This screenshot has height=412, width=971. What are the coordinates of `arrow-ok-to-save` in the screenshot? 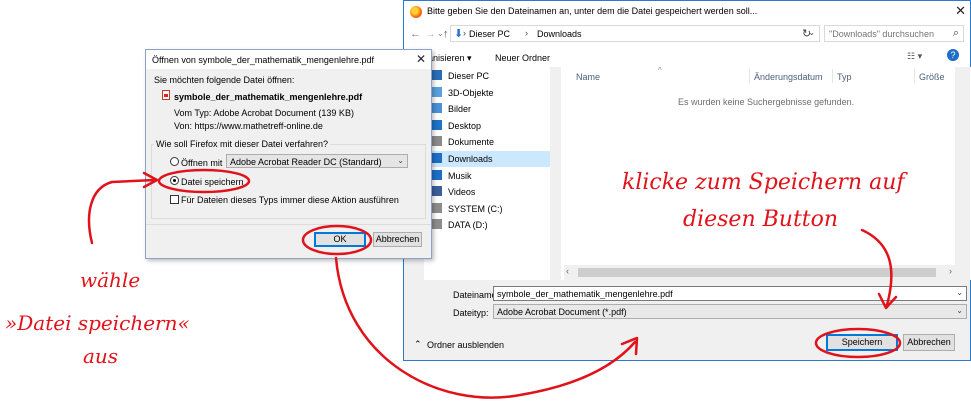 It's located at (485, 327).